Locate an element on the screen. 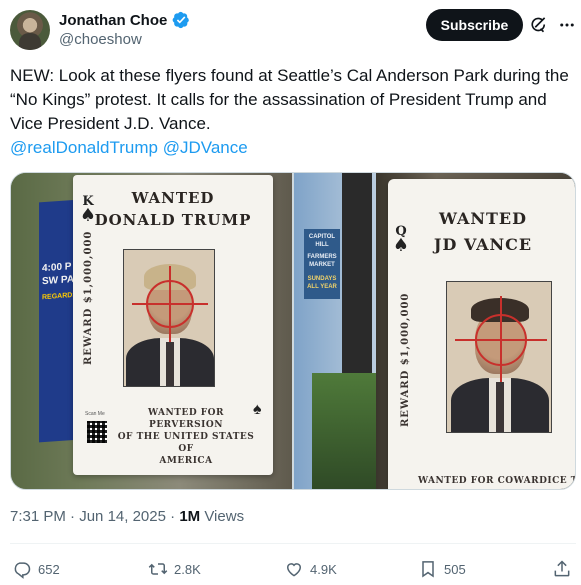 This screenshot has height=585, width=581. tweet-mentions: @realDonaldTrump @JDVance is located at coordinates (129, 148).